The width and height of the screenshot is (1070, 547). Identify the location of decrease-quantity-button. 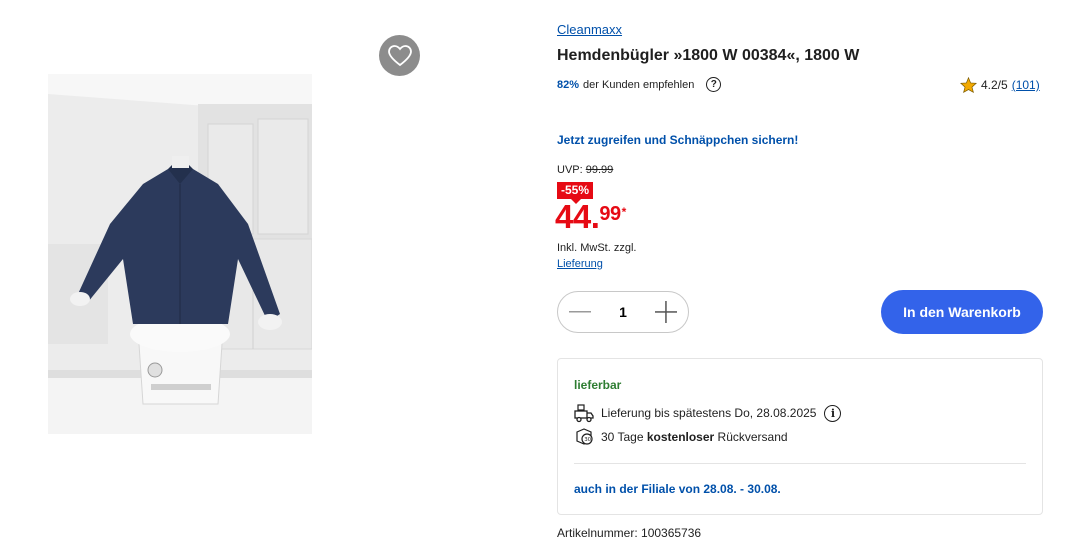
(580, 312).